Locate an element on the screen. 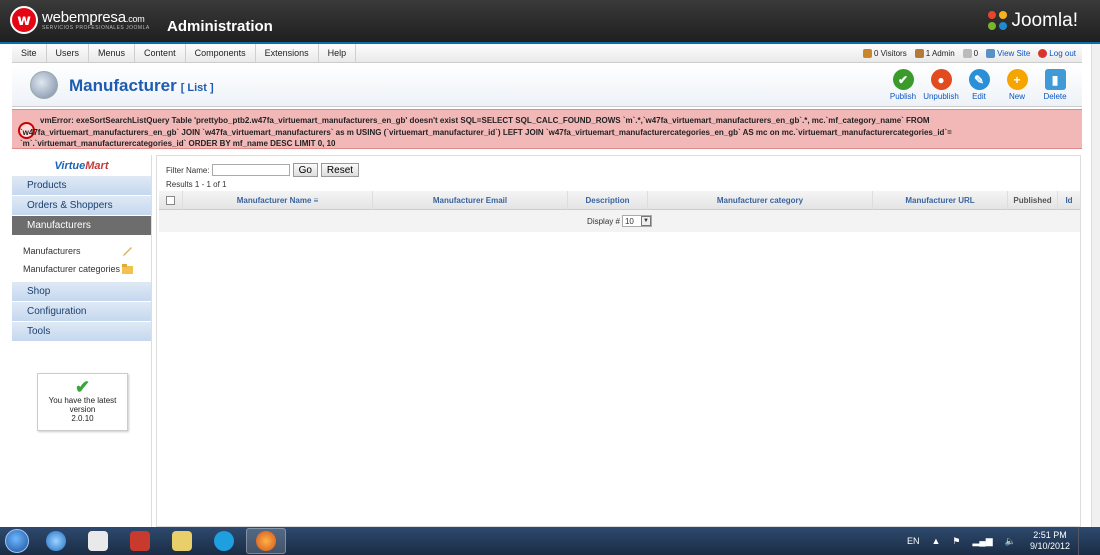  manufacturer-icon is located at coordinates (44, 85).